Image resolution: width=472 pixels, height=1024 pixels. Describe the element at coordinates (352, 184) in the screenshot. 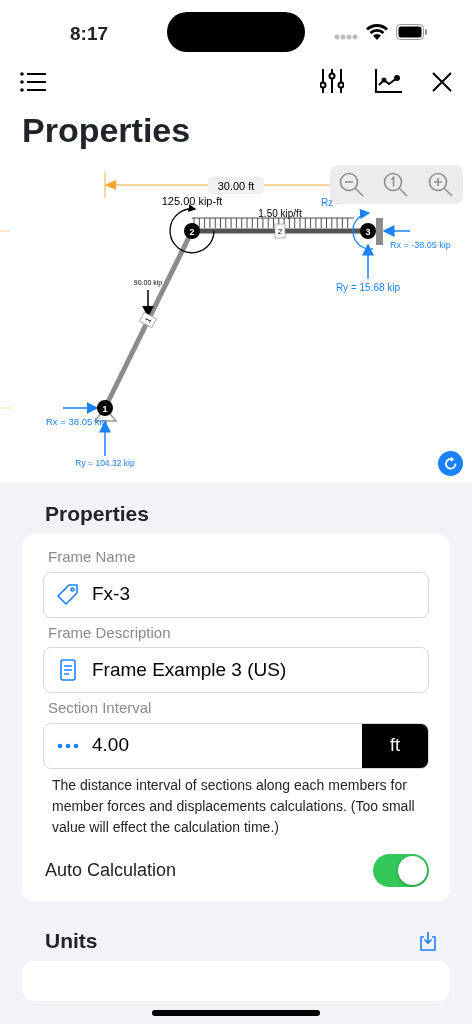

I see `zoom-out-button` at that location.